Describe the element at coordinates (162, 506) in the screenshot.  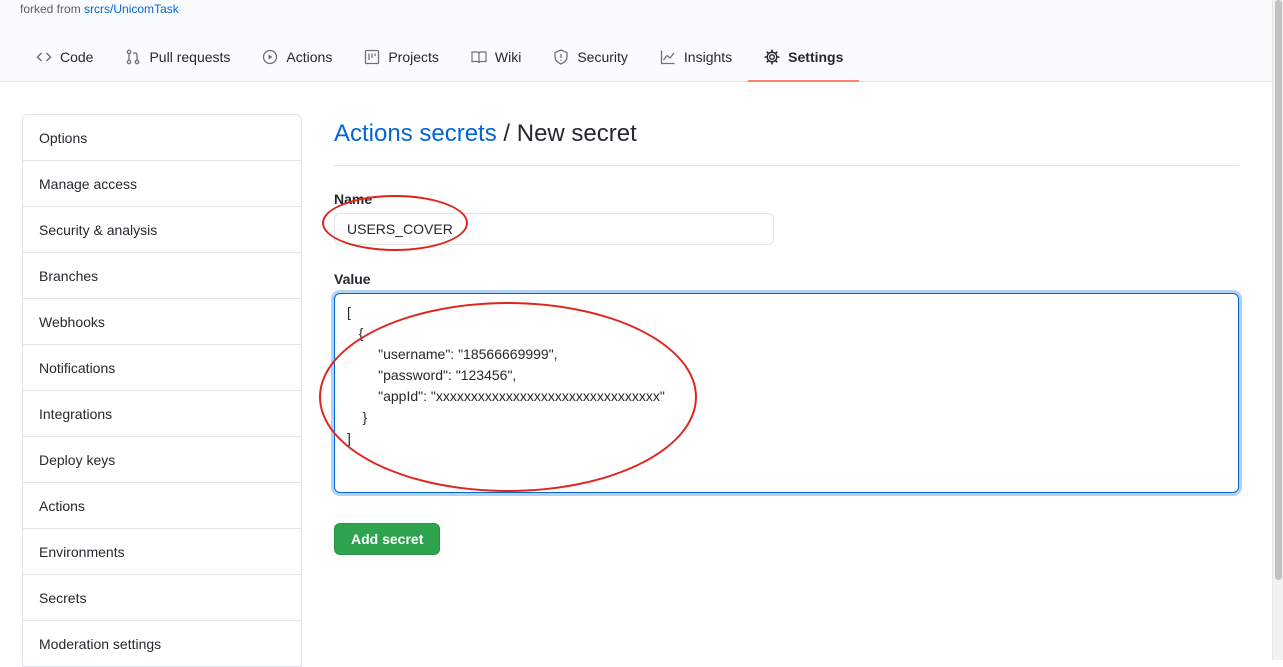
I see `sidebar-item-actions: Actions` at that location.